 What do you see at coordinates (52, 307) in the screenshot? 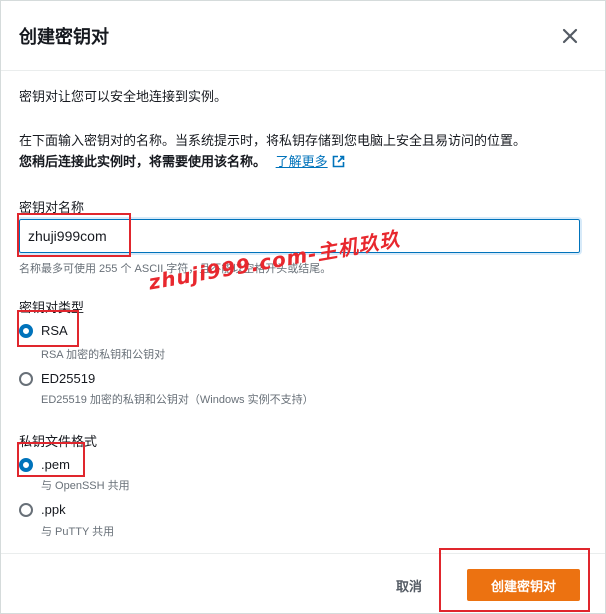
I see `key-pair-type-label: 密钥对类型` at bounding box center [52, 307].